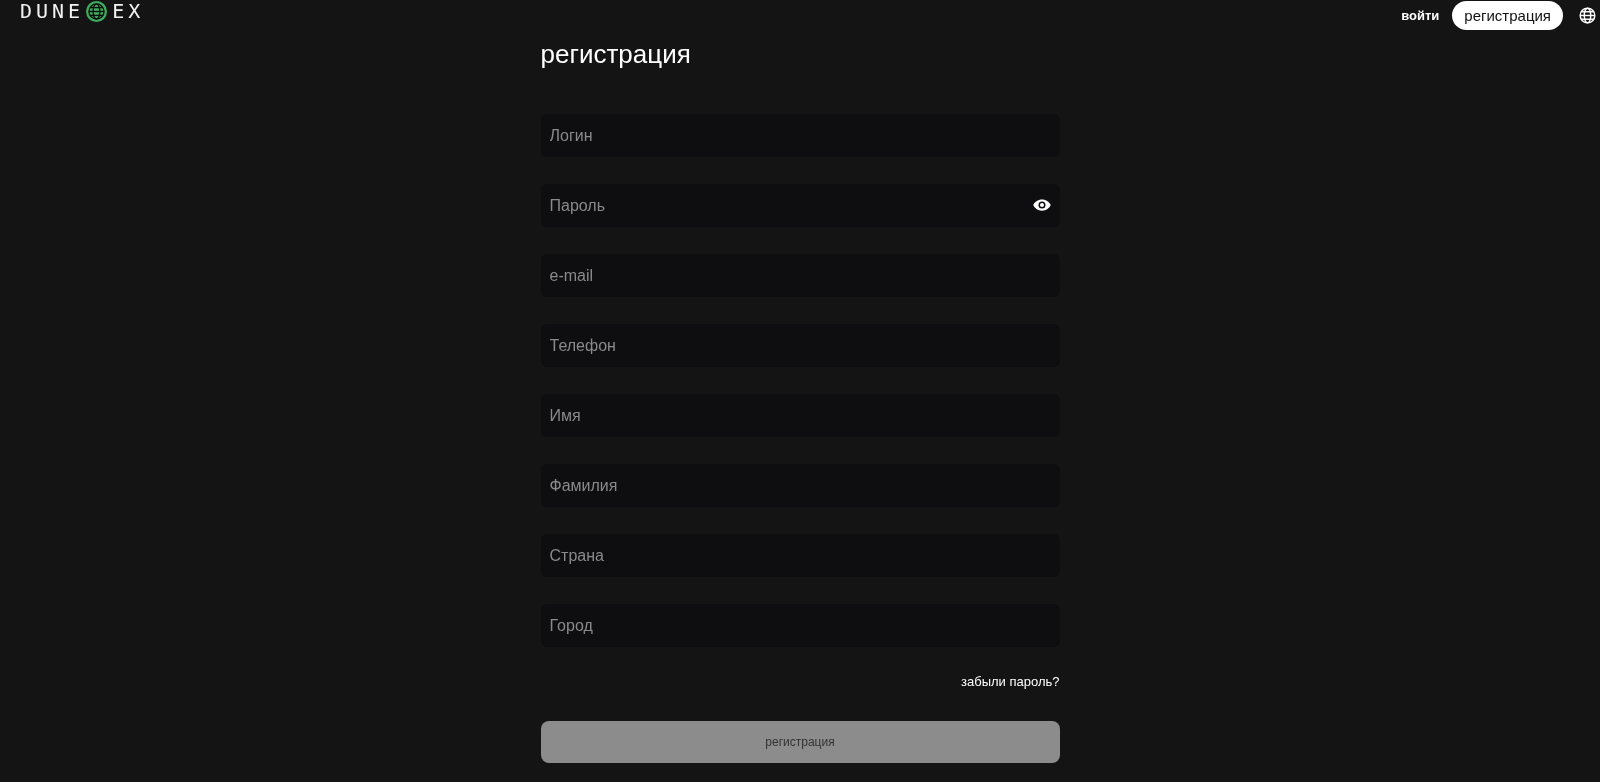 The width and height of the screenshot is (1600, 782). What do you see at coordinates (800, 415) in the screenshot?
I see `input-field: Имя` at bounding box center [800, 415].